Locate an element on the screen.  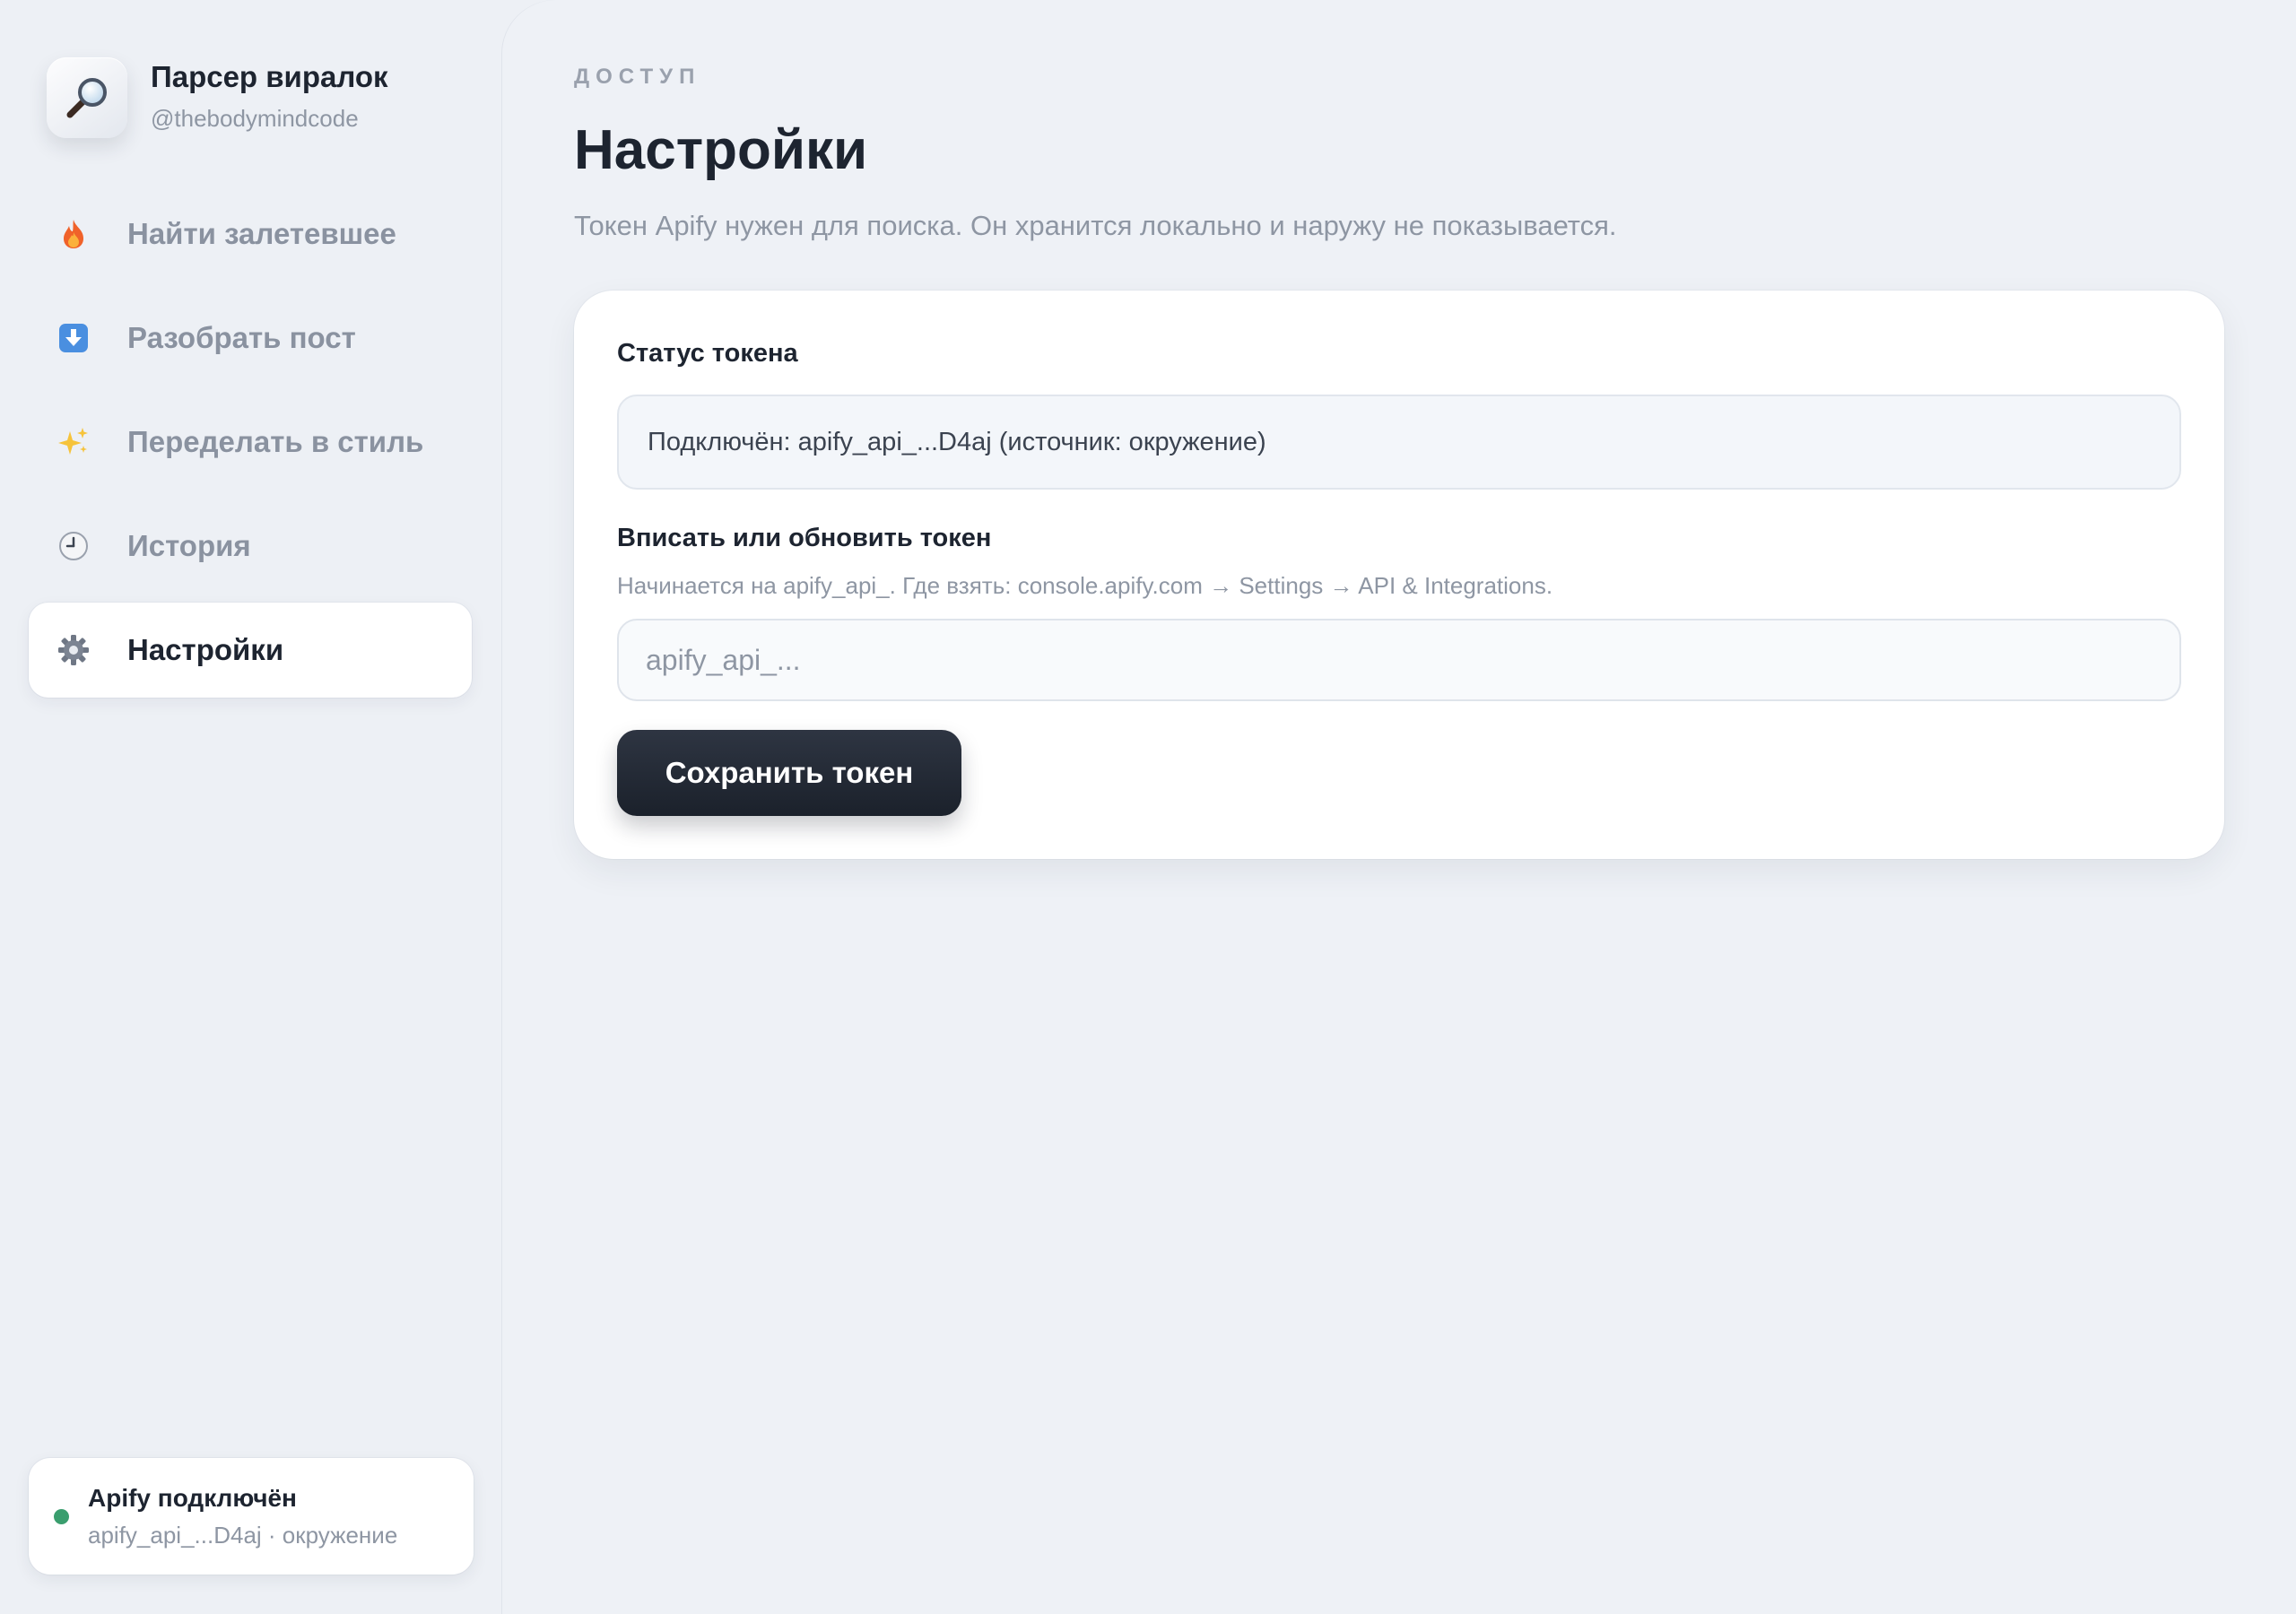
fire-icon is located at coordinates (73, 234).